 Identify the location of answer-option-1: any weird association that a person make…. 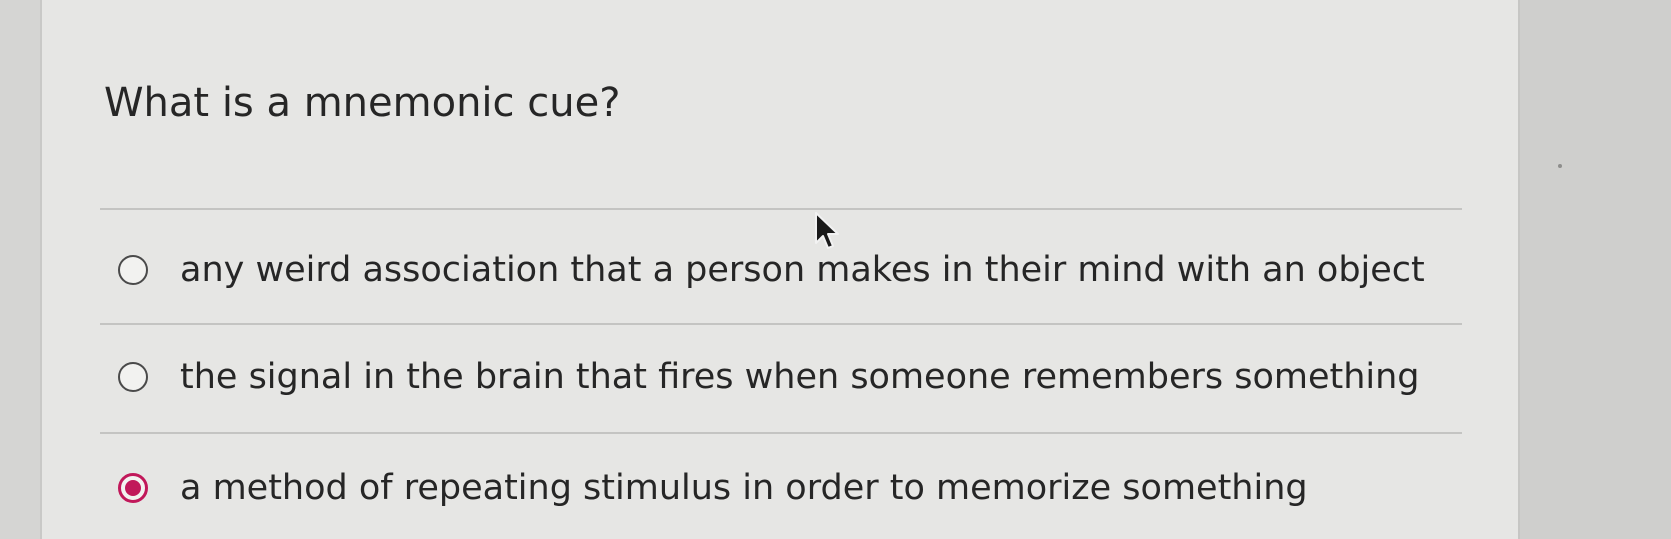
(771, 270).